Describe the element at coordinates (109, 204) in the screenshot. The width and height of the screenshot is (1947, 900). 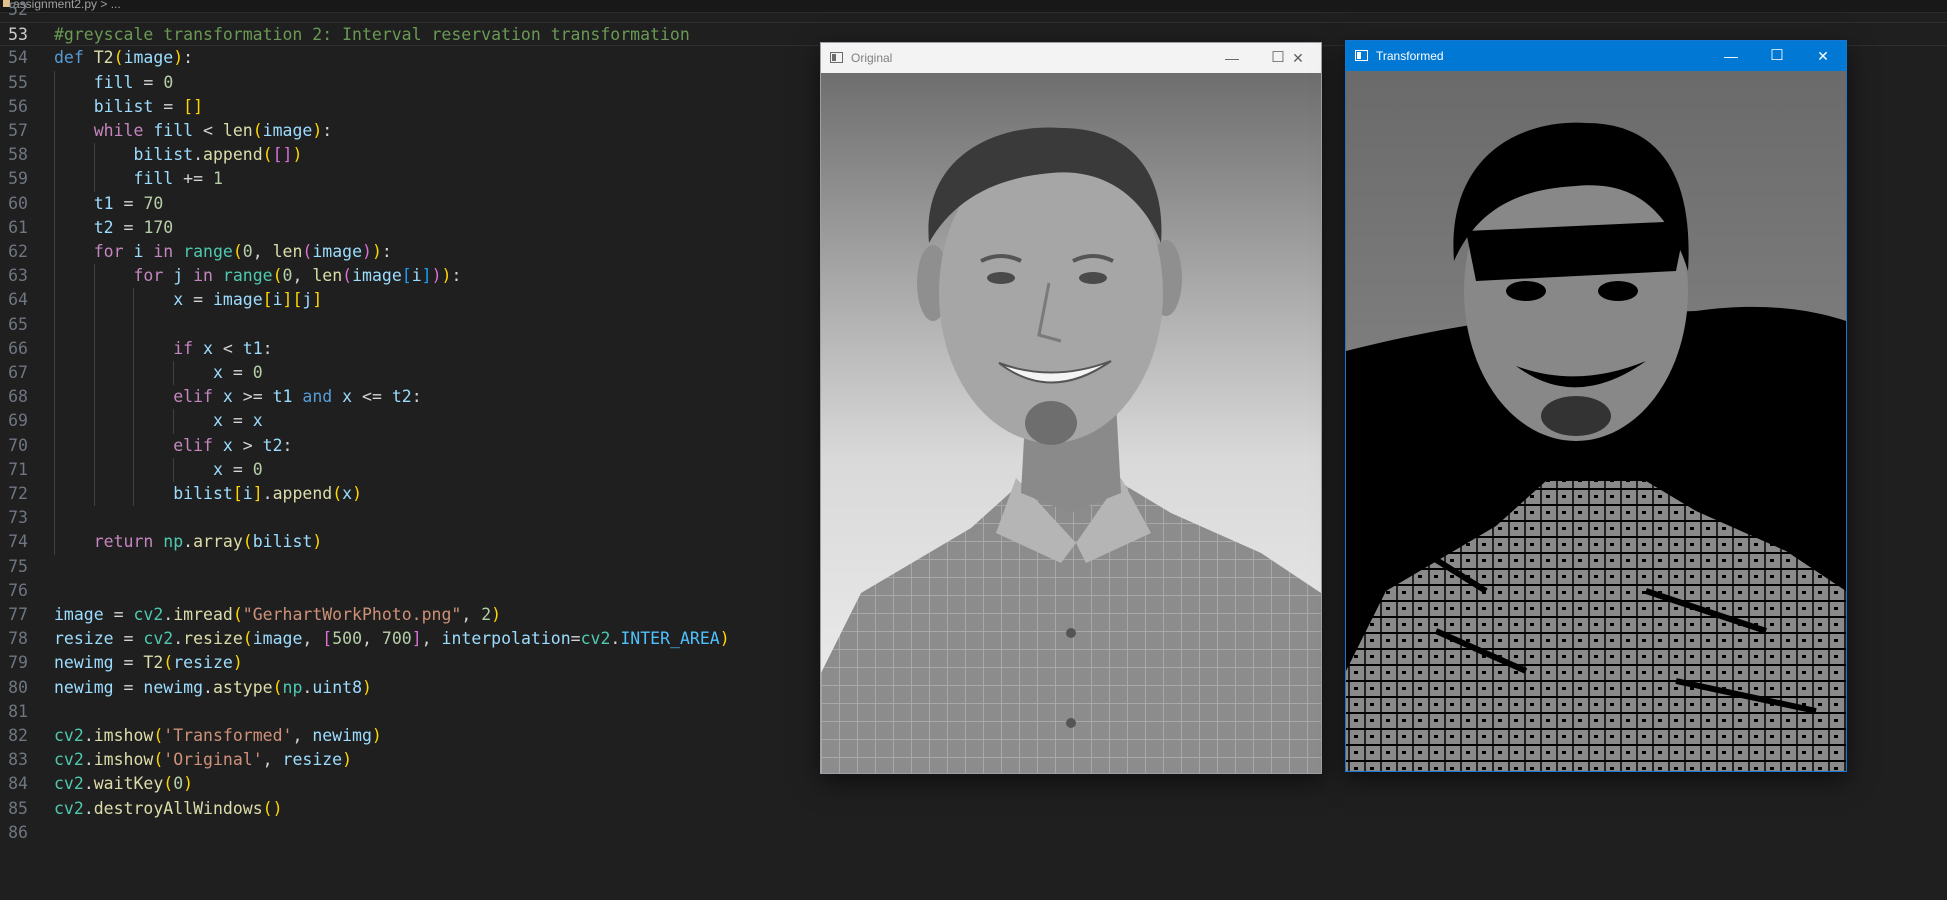
I see `code-text: t1 = 70` at that location.